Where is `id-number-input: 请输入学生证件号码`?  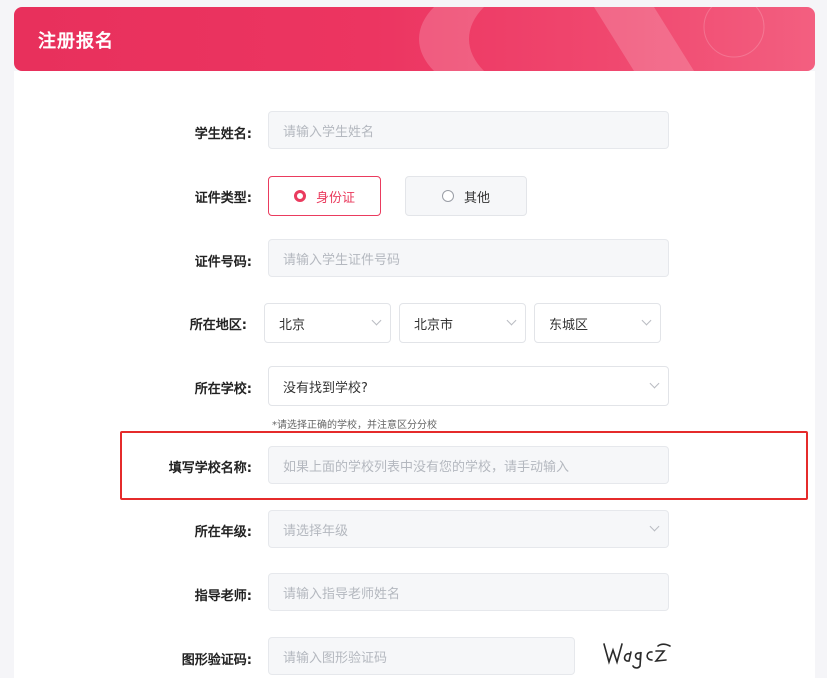 id-number-input: 请输入学生证件号码 is located at coordinates (468, 258).